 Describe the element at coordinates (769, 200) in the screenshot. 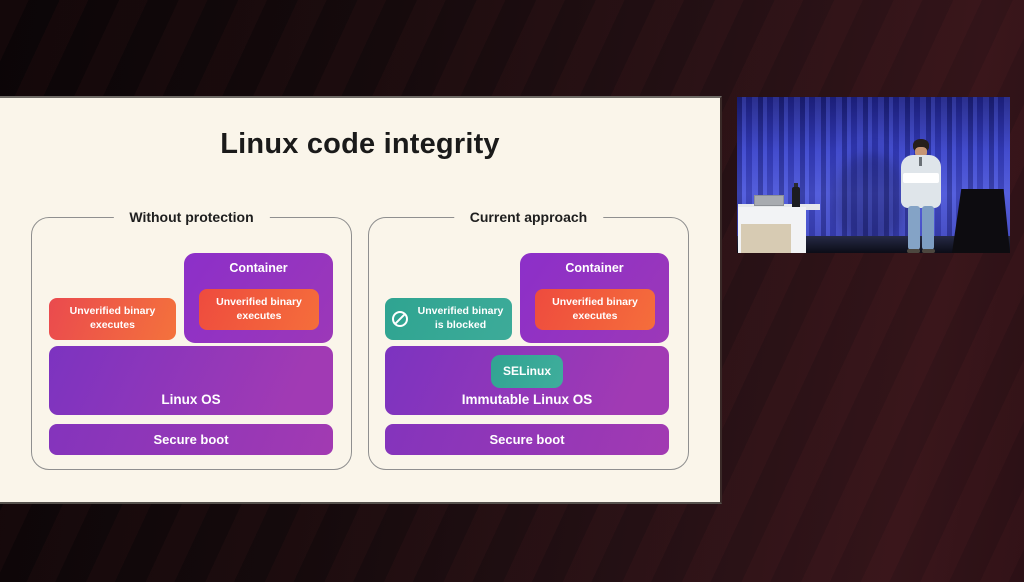

I see `laptop` at that location.